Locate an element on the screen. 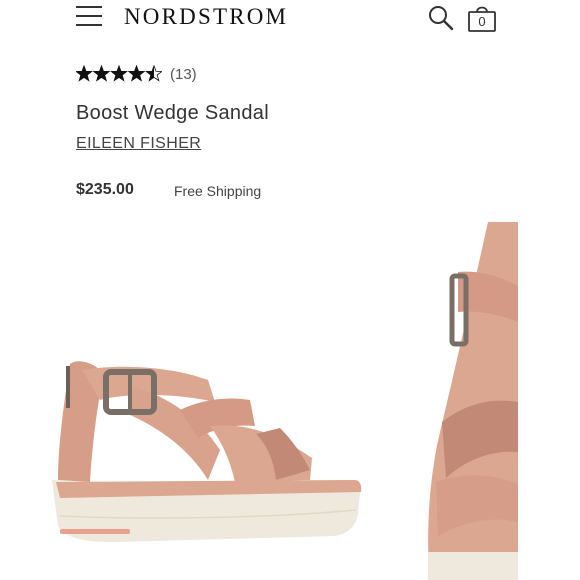 The height and width of the screenshot is (580, 580). review-count: (13) is located at coordinates (183, 74).